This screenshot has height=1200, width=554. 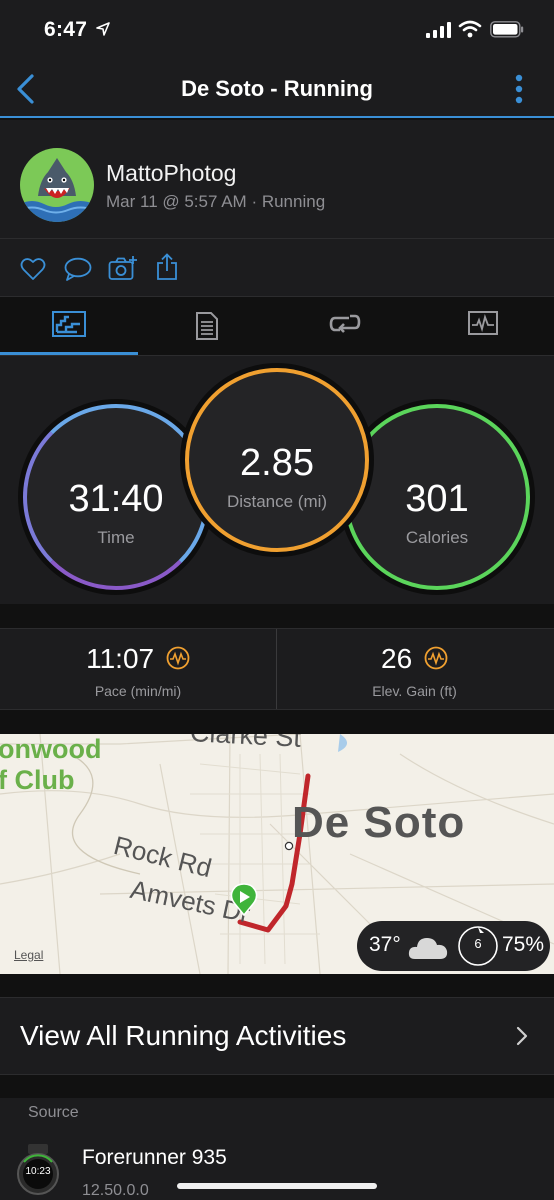 I want to click on watch-icon: 10:23, so click(x=38, y=1172).